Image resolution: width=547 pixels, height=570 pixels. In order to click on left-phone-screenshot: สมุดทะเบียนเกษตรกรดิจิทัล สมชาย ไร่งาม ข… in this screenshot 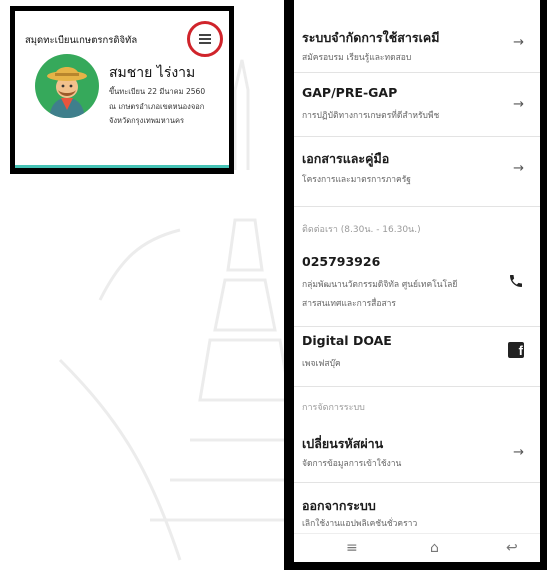, I will do `click(122, 90)`.